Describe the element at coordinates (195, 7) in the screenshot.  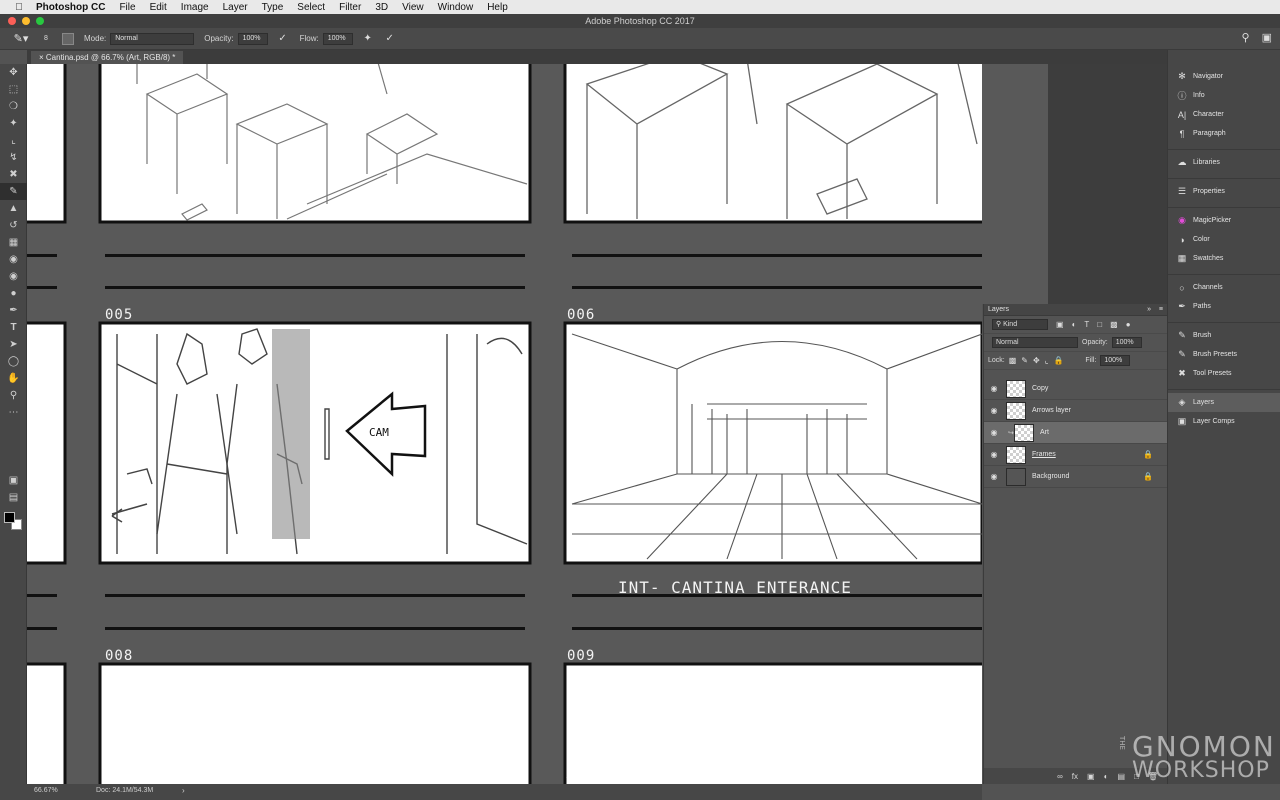
I see `menu-image: Image` at that location.